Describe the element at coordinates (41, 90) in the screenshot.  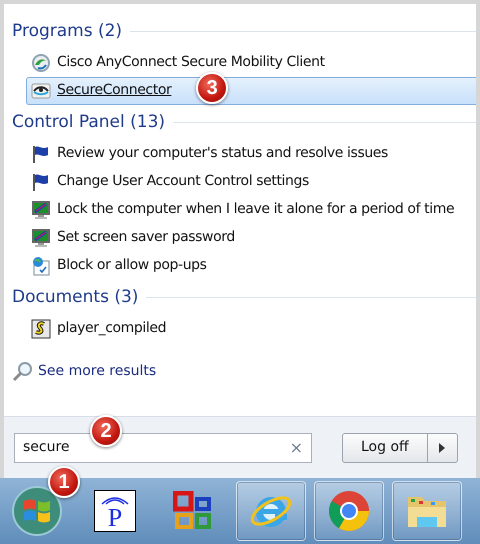
I see `eye-icon` at that location.